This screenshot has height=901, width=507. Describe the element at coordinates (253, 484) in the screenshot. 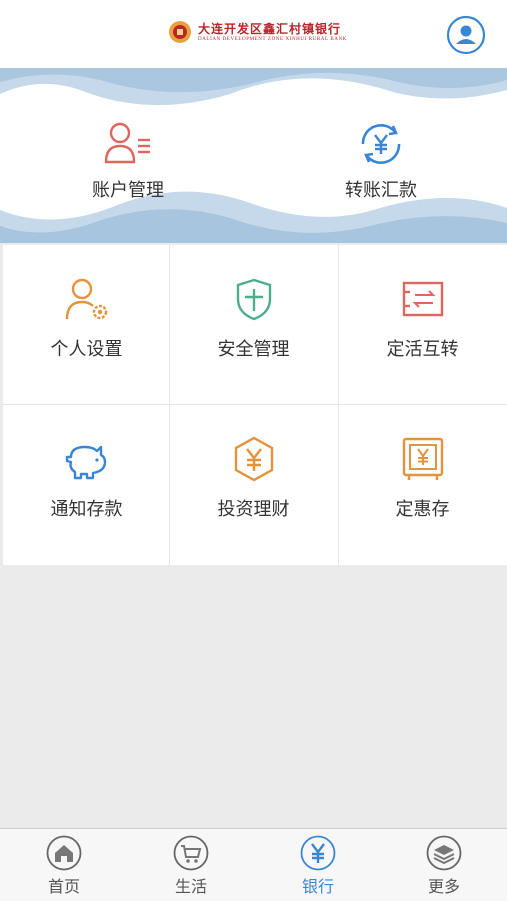

I see `investment-finance-button: 投资理财` at that location.